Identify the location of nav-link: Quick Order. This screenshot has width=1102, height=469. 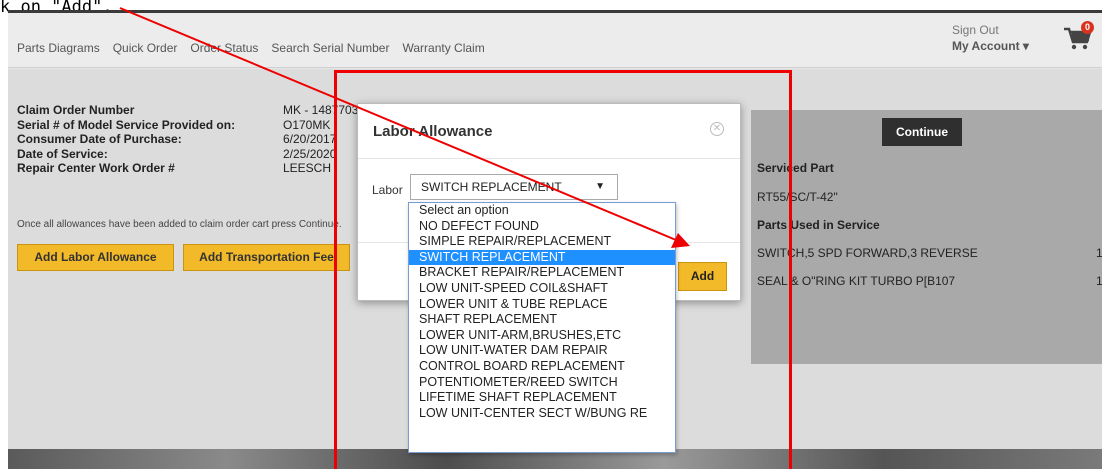
(145, 48).